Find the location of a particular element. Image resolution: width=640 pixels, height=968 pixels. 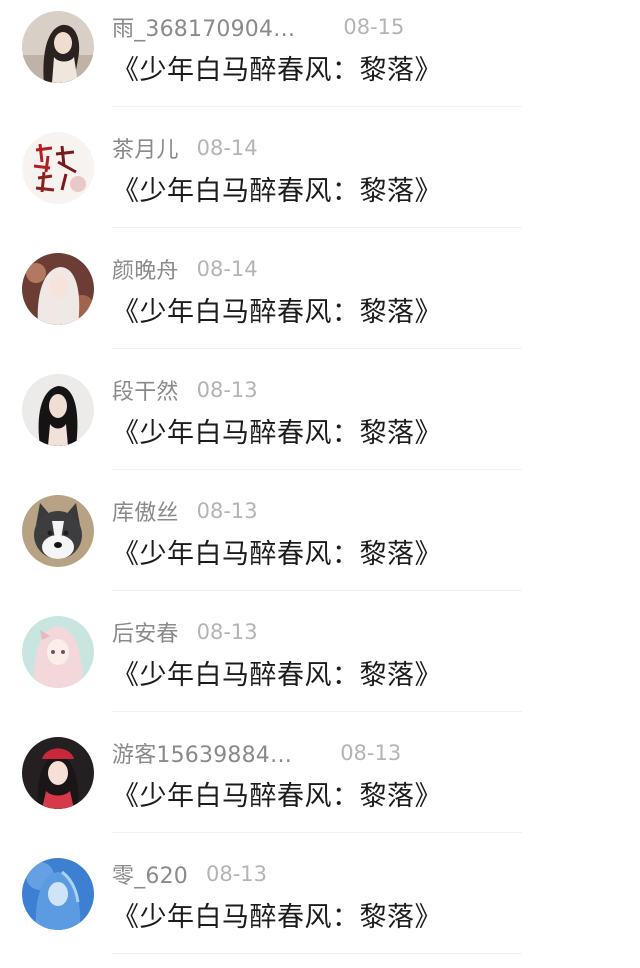

username: 零_620 is located at coordinates (150, 874).